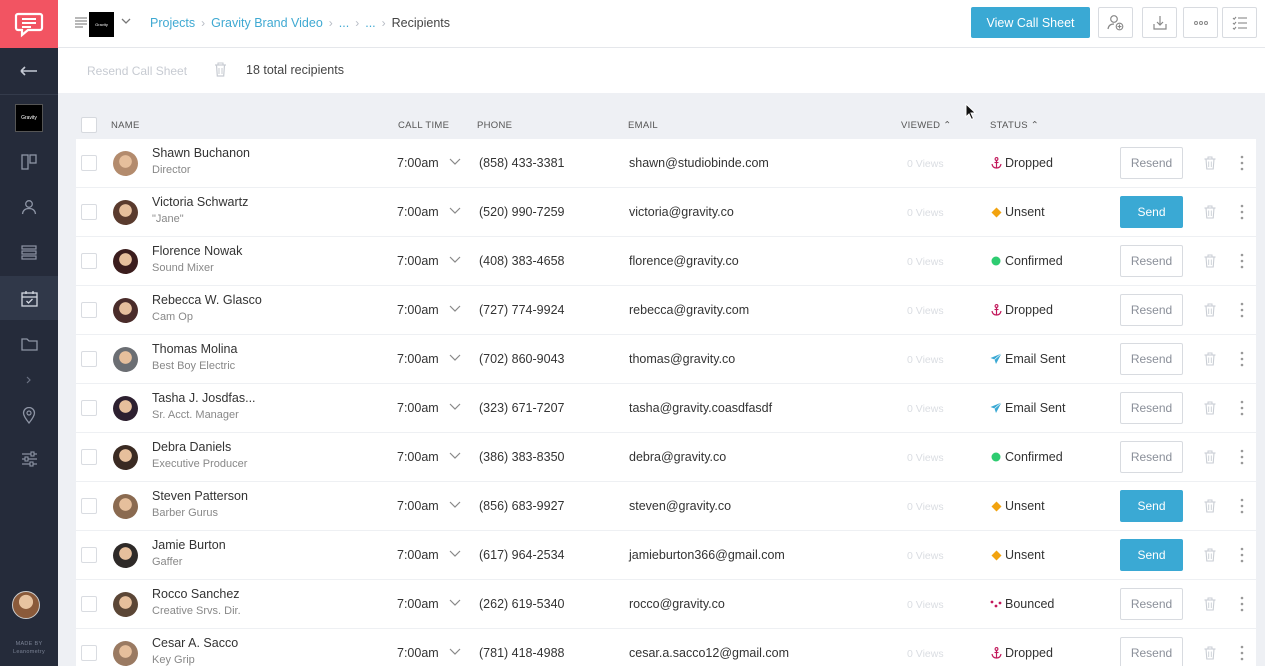 The image size is (1265, 666). I want to click on recipient-name: Victoria Schwartz, so click(200, 202).